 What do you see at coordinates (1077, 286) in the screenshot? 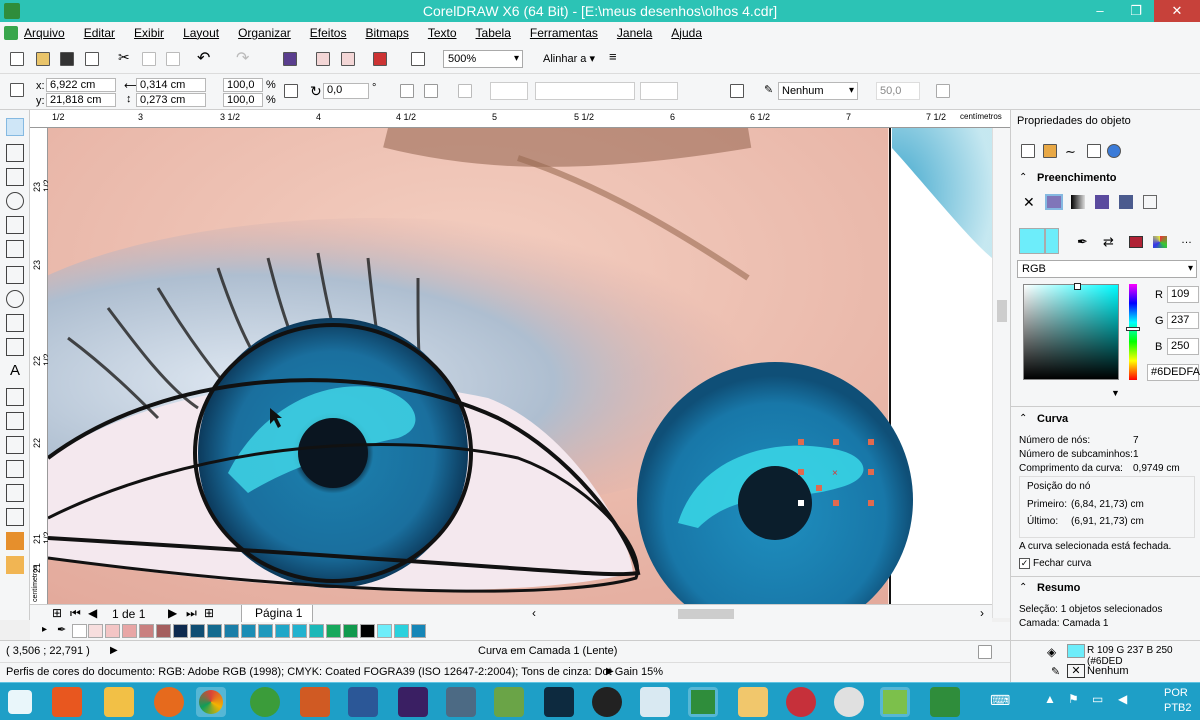
I see `color-picker-handle` at bounding box center [1077, 286].